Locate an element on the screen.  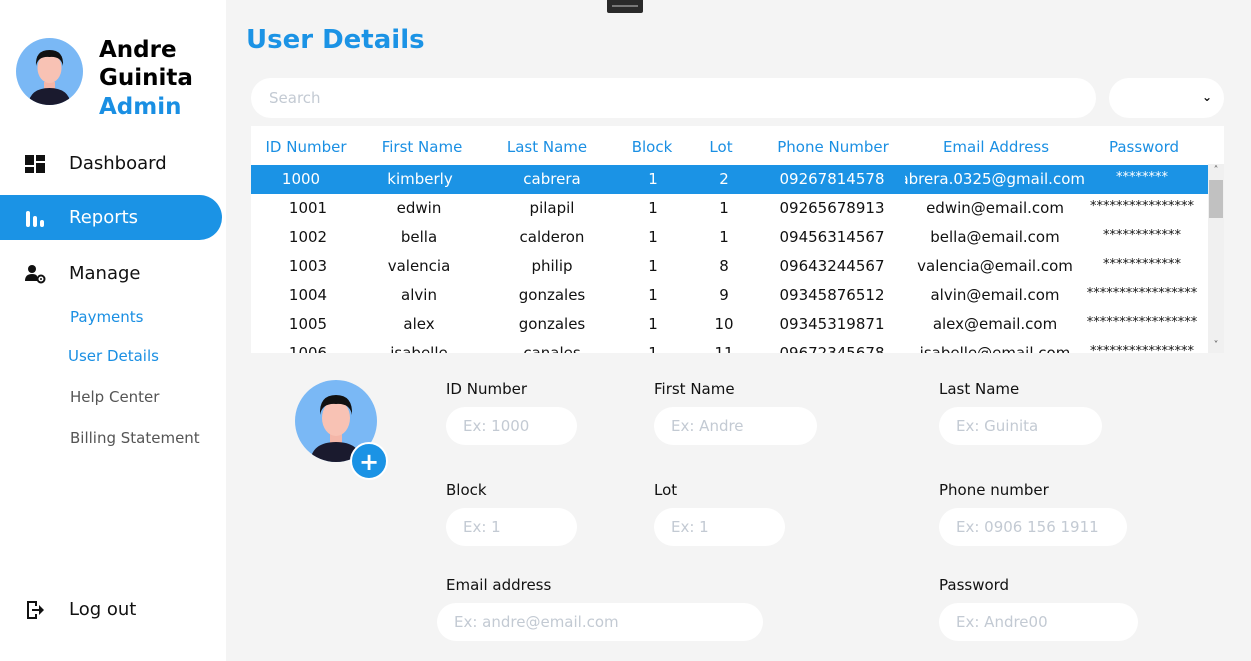
cell-first-name: kimberly is located at coordinates (420, 179).